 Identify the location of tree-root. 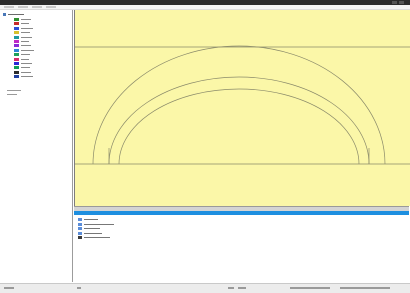
(14, 14).